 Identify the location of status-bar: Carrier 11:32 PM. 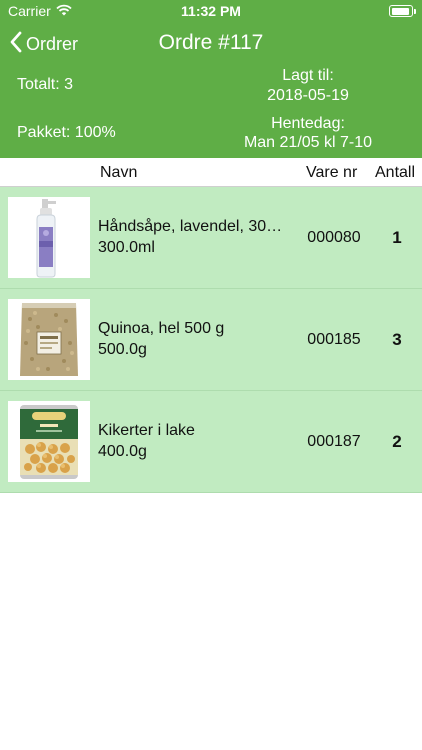
(211, 11).